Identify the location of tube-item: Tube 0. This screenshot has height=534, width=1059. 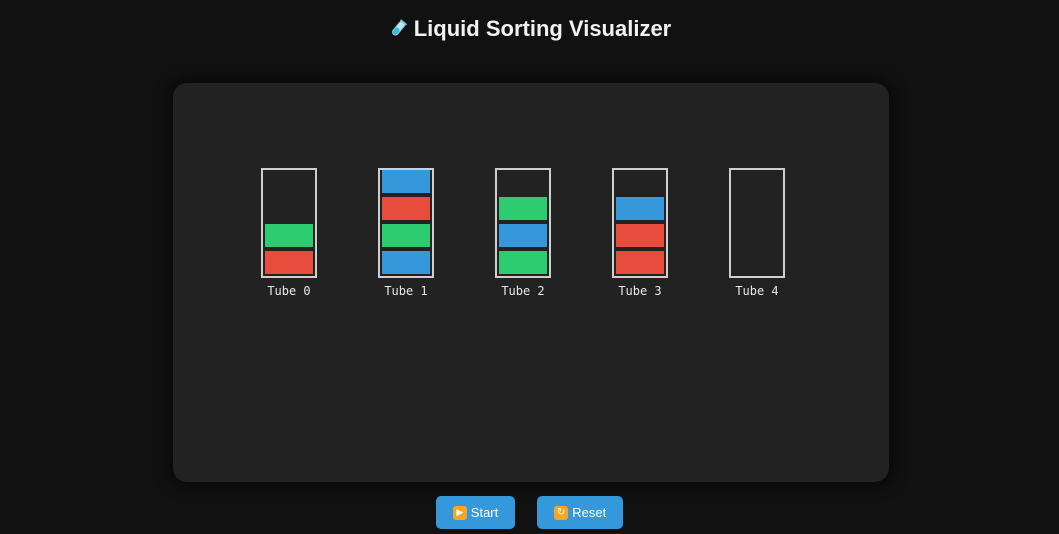
(289, 233).